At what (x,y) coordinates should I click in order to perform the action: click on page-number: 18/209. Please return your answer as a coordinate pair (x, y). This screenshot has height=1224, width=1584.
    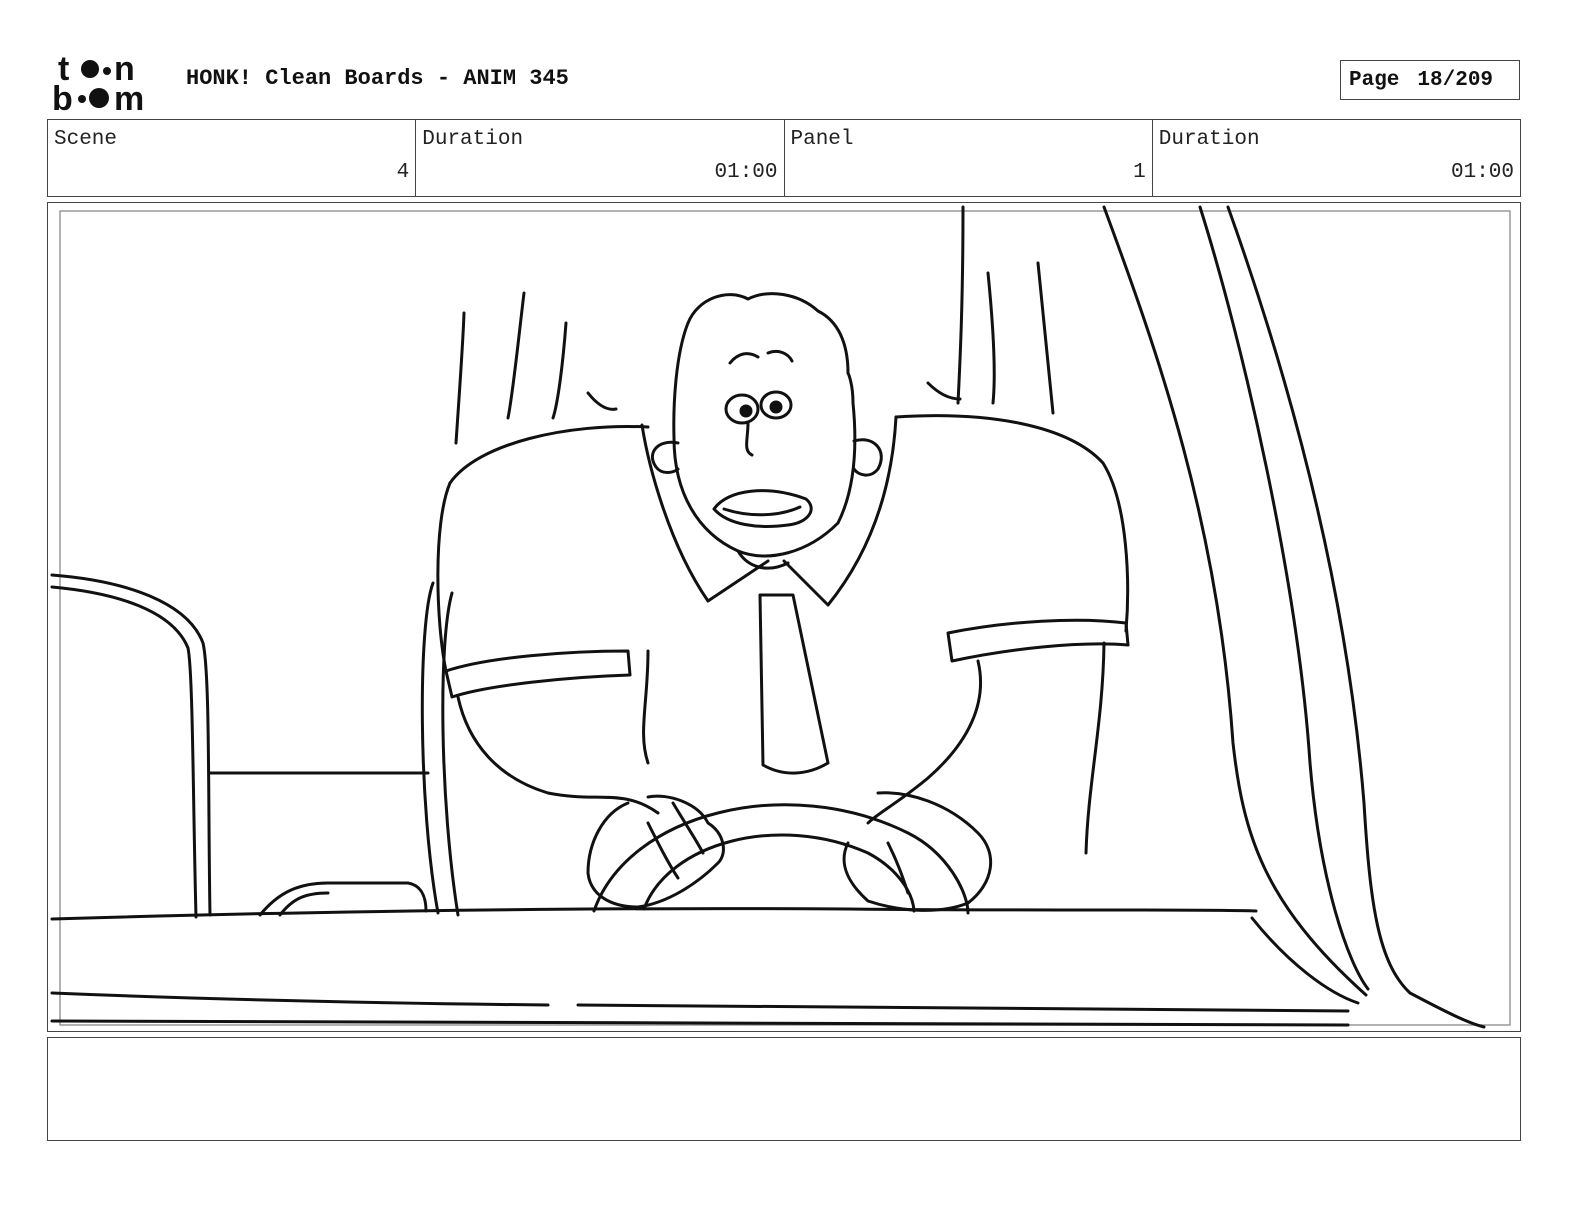
    Looking at the image, I should click on (1455, 80).